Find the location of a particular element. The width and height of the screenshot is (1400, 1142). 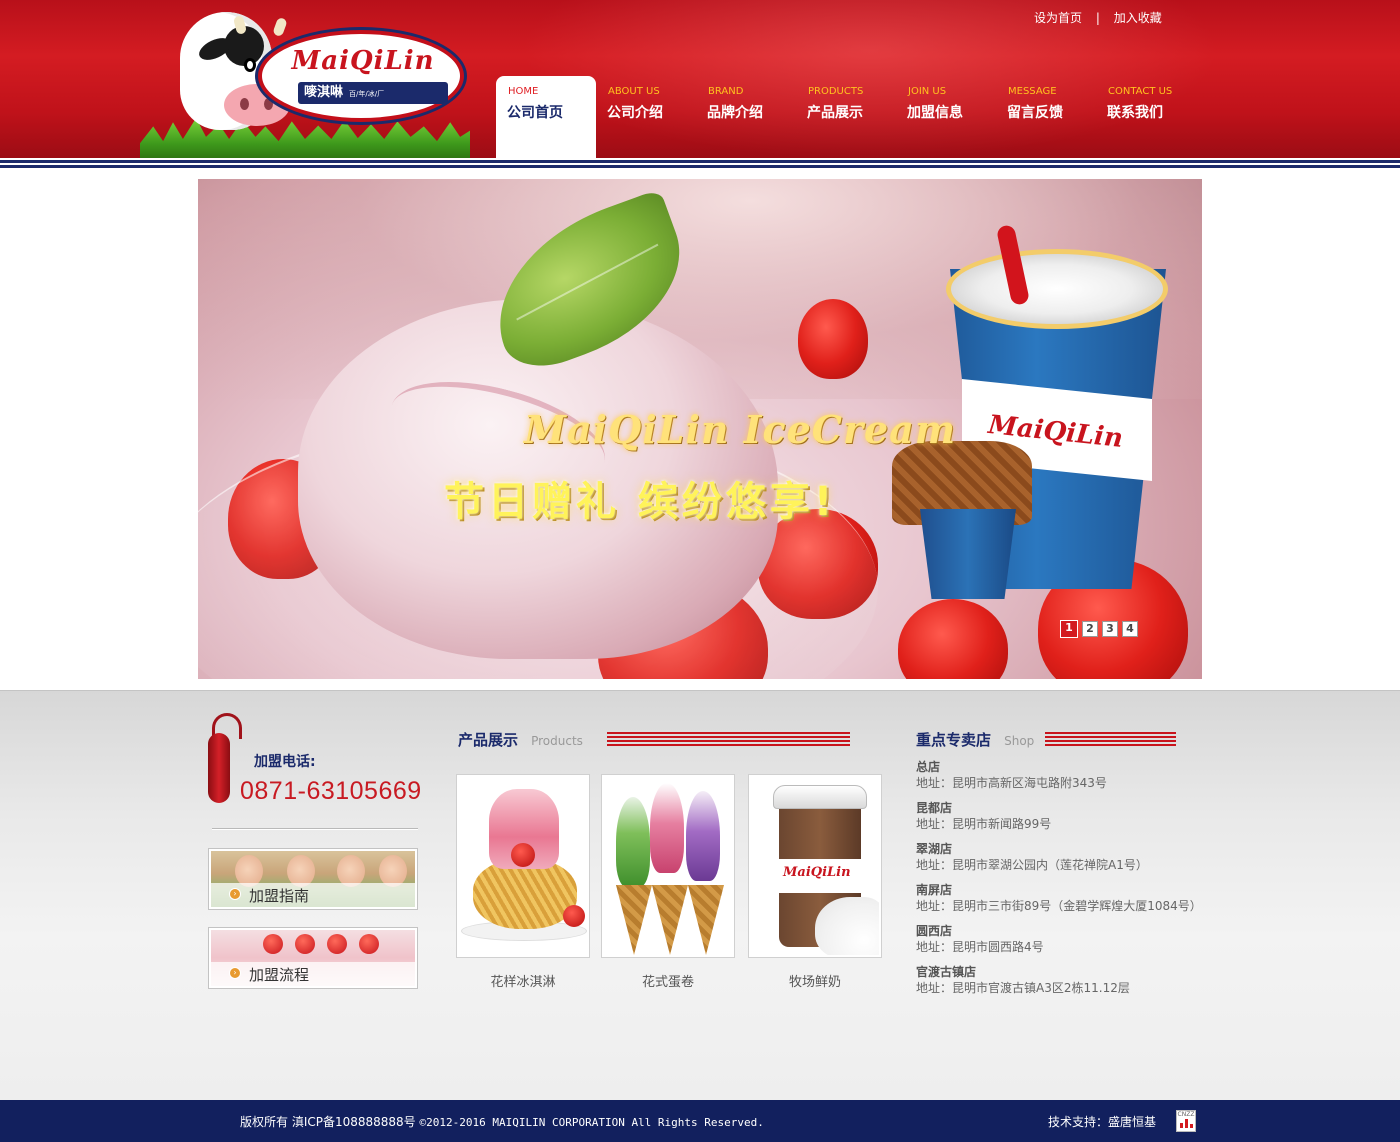

logo-cn-text: 嘜淇啉 is located at coordinates (324, 92).